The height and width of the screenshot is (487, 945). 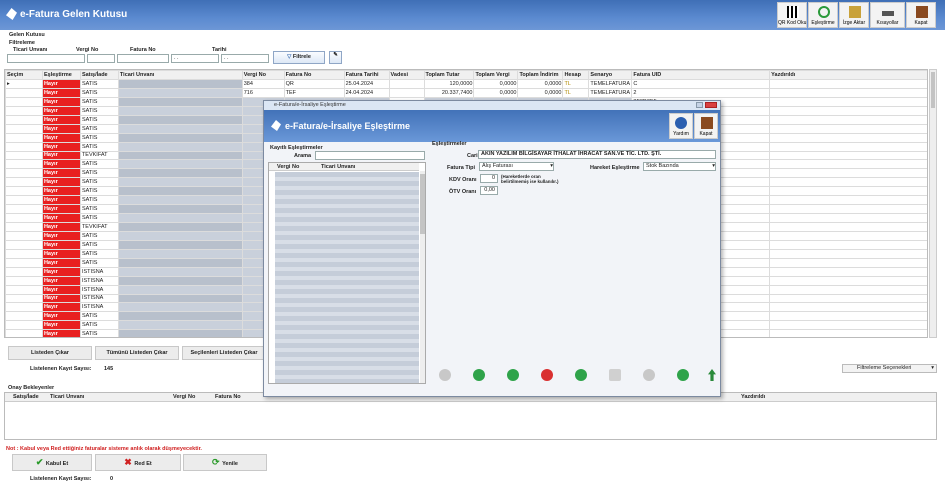 I want to click on up-arrow-icon, so click(x=712, y=375).